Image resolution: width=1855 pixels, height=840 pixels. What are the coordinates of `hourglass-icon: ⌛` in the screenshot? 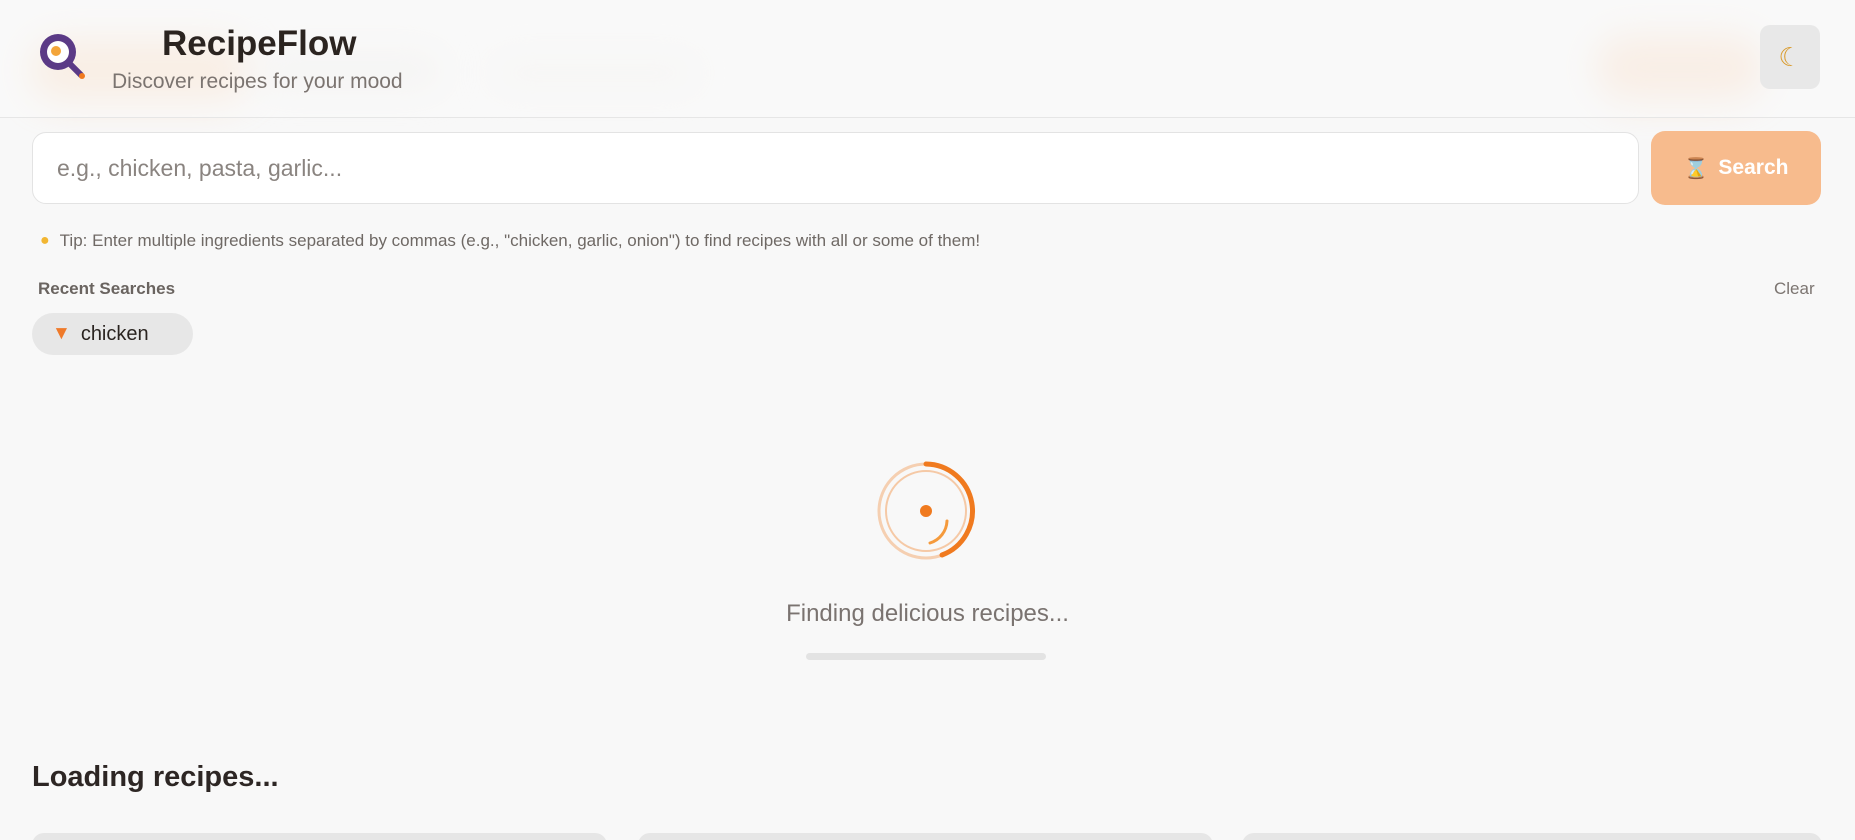 It's located at (1696, 168).